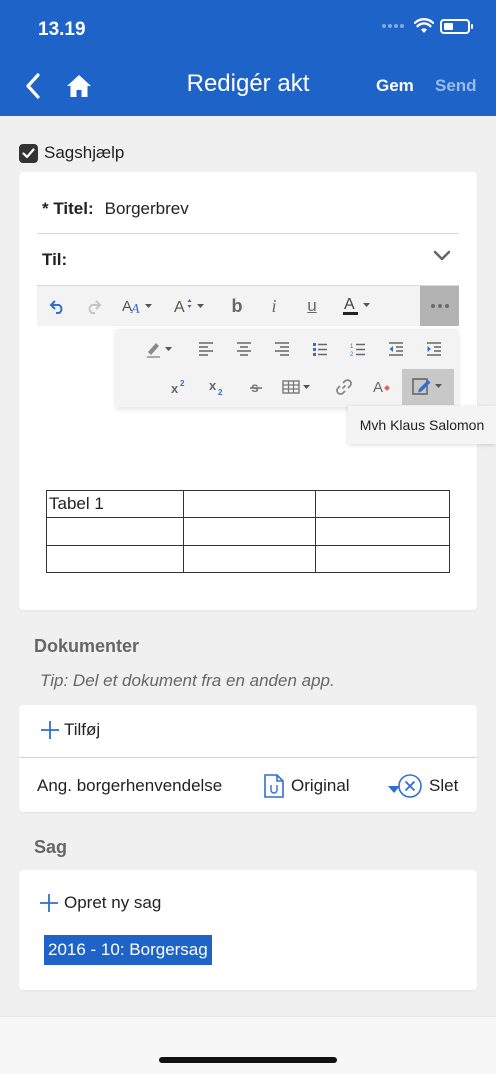 The width and height of the screenshot is (496, 1074). I want to click on create-sag-label: Opret ny sag, so click(113, 902).